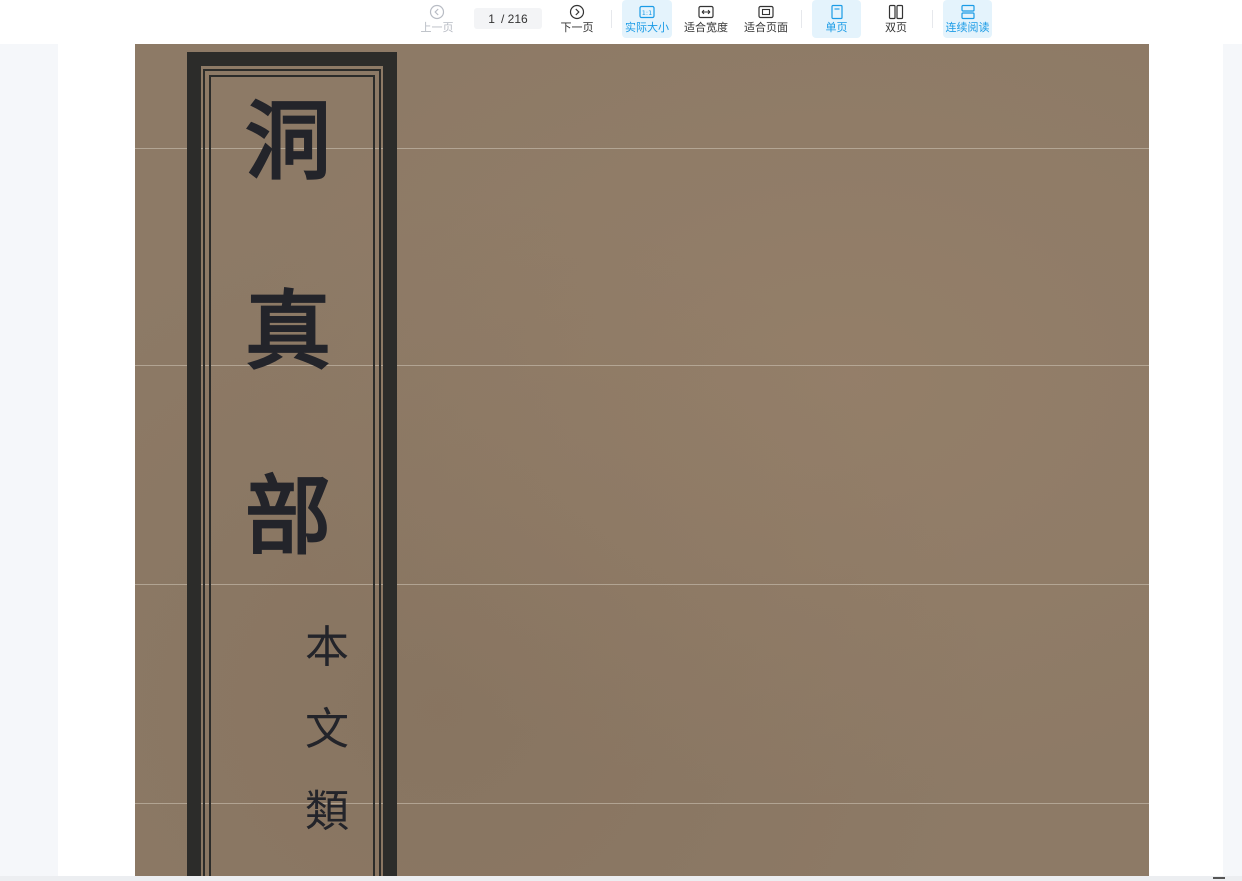  What do you see at coordinates (514, 18) in the screenshot?
I see `total-pages: / 216` at bounding box center [514, 18].